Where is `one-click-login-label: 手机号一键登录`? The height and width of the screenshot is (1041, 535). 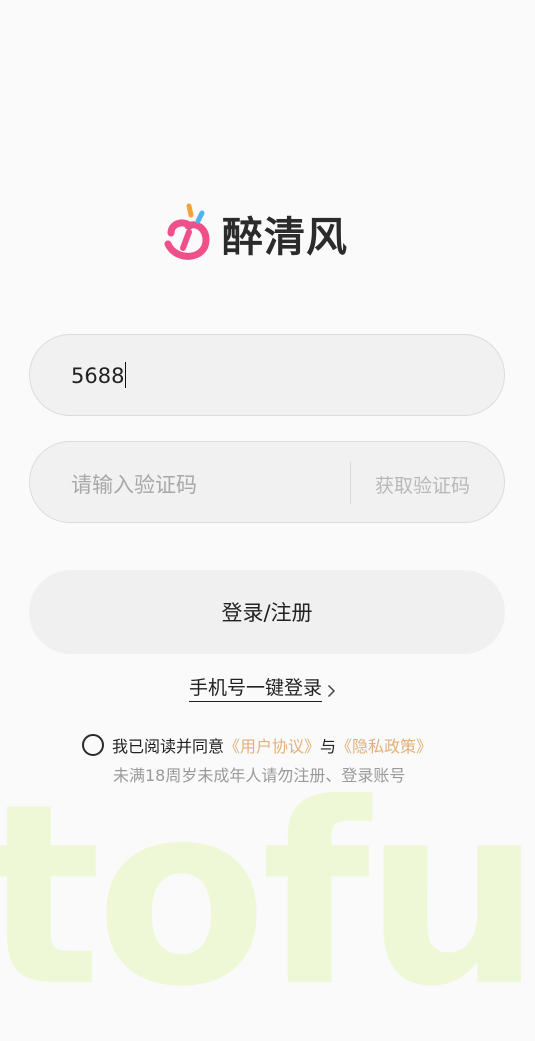 one-click-login-label: 手机号一键登录 is located at coordinates (256, 687).